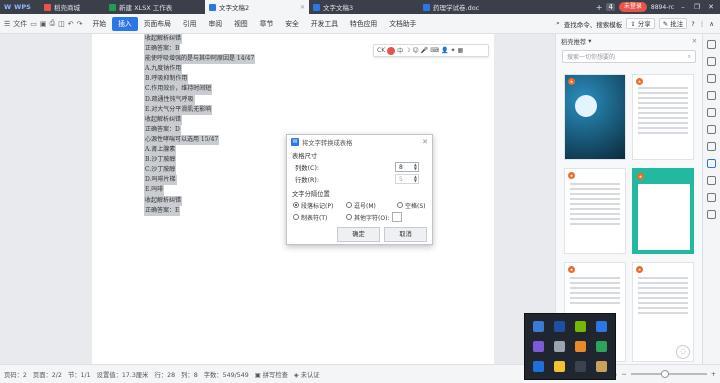 This screenshot has width=720, height=383. Describe the element at coordinates (302, 7) in the screenshot. I see `close-tab-icon: ✕` at that location.